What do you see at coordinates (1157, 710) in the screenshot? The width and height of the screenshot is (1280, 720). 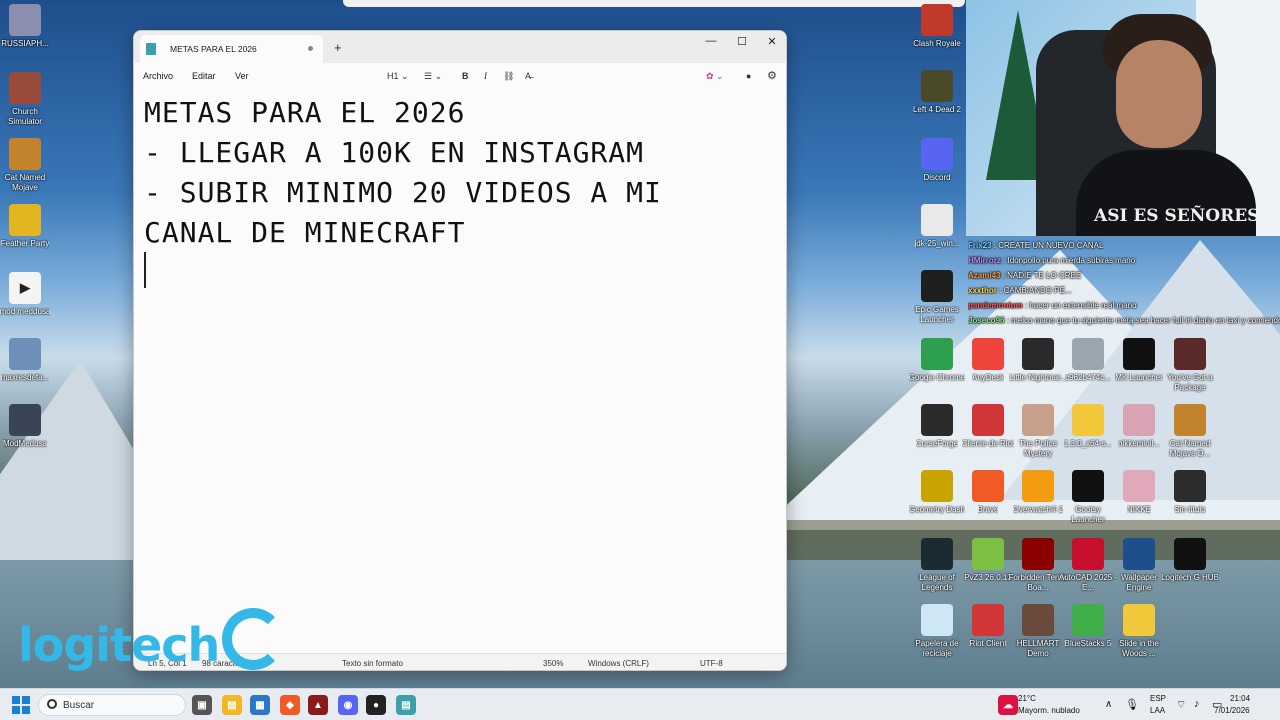 I see `lang-bottom: LAA` at bounding box center [1157, 710].